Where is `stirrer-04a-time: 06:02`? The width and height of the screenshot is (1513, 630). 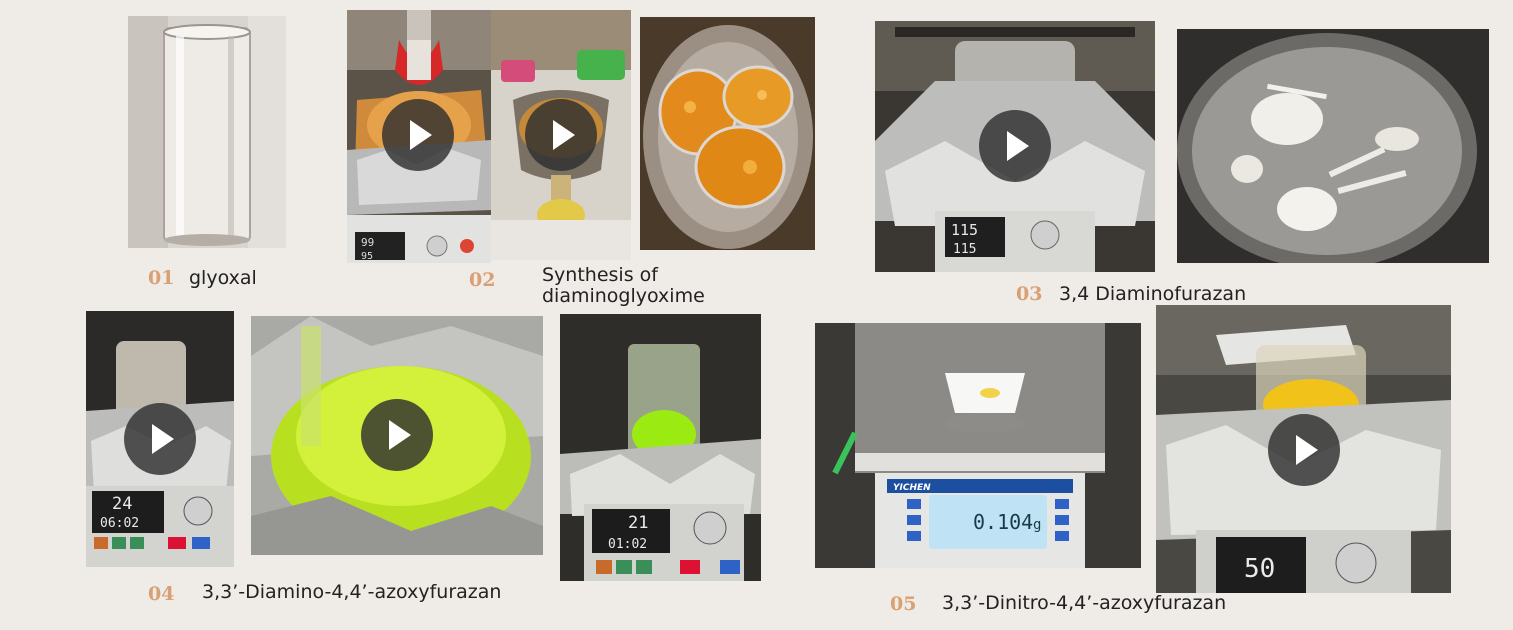 stirrer-04a-time: 06:02 is located at coordinates (119, 523).